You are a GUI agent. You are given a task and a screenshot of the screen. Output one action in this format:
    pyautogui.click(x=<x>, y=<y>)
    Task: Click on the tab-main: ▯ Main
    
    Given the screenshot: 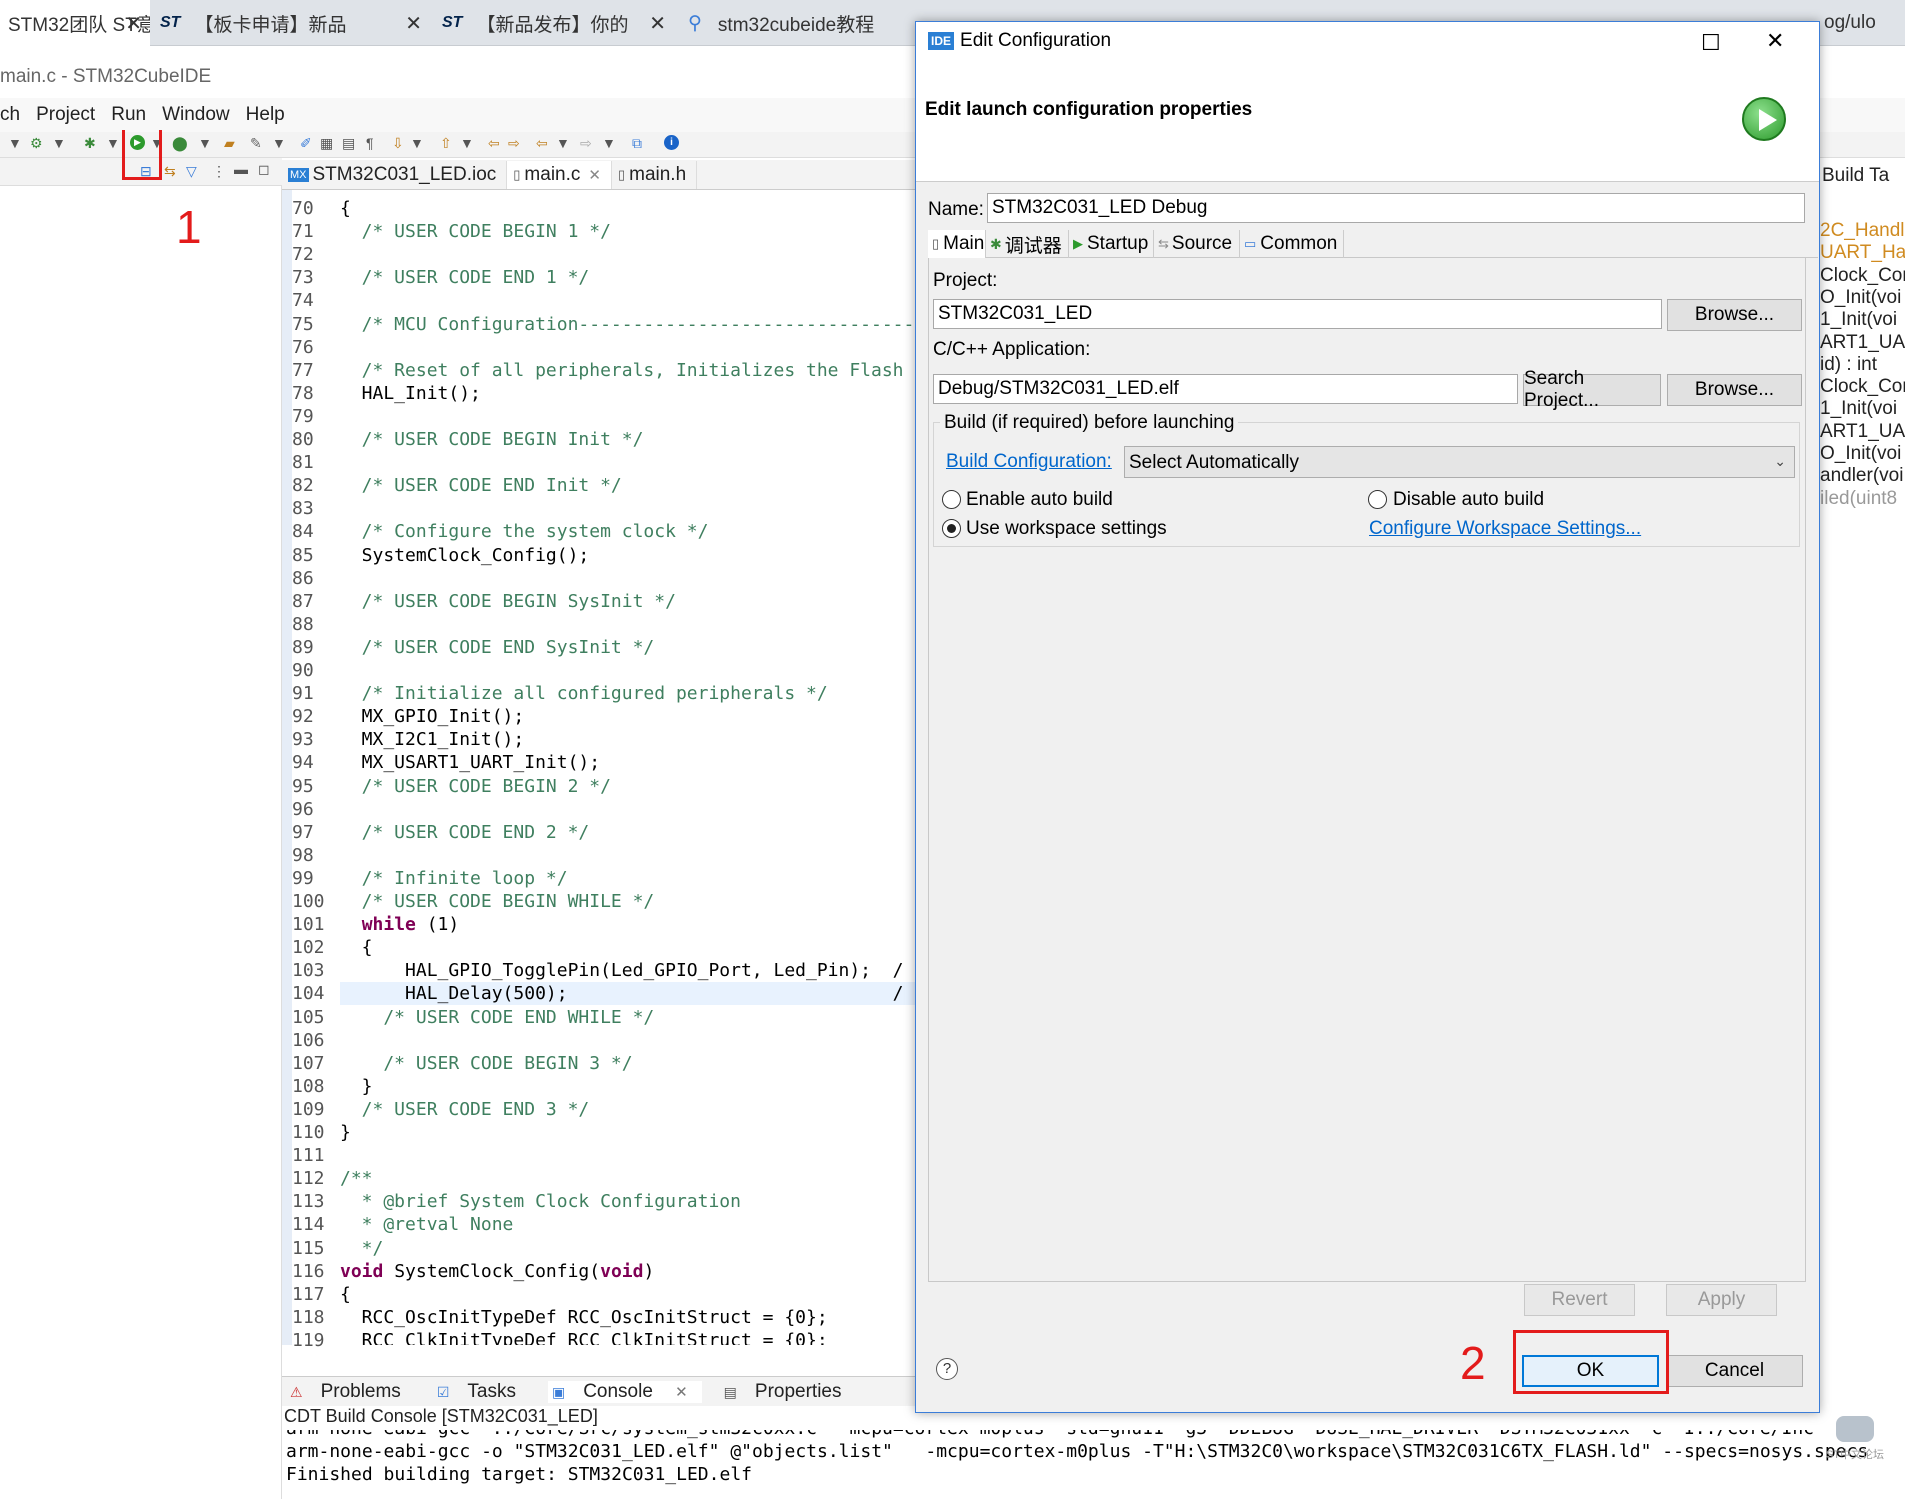 What is the action you would take?
    pyautogui.click(x=957, y=244)
    